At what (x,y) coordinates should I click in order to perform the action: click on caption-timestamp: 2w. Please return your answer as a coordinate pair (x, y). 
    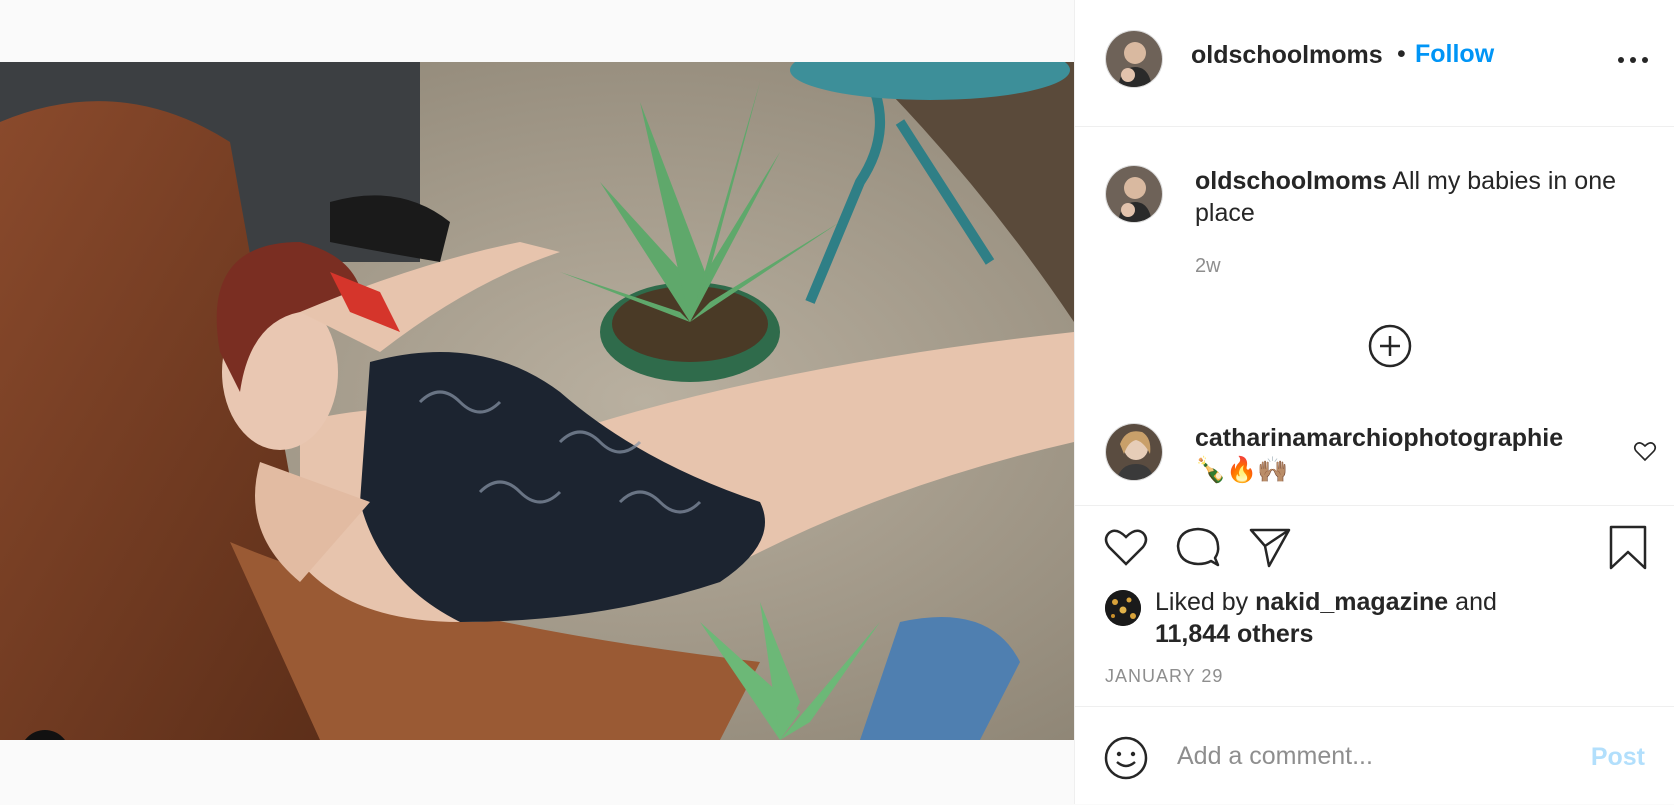
    Looking at the image, I should click on (1208, 266).